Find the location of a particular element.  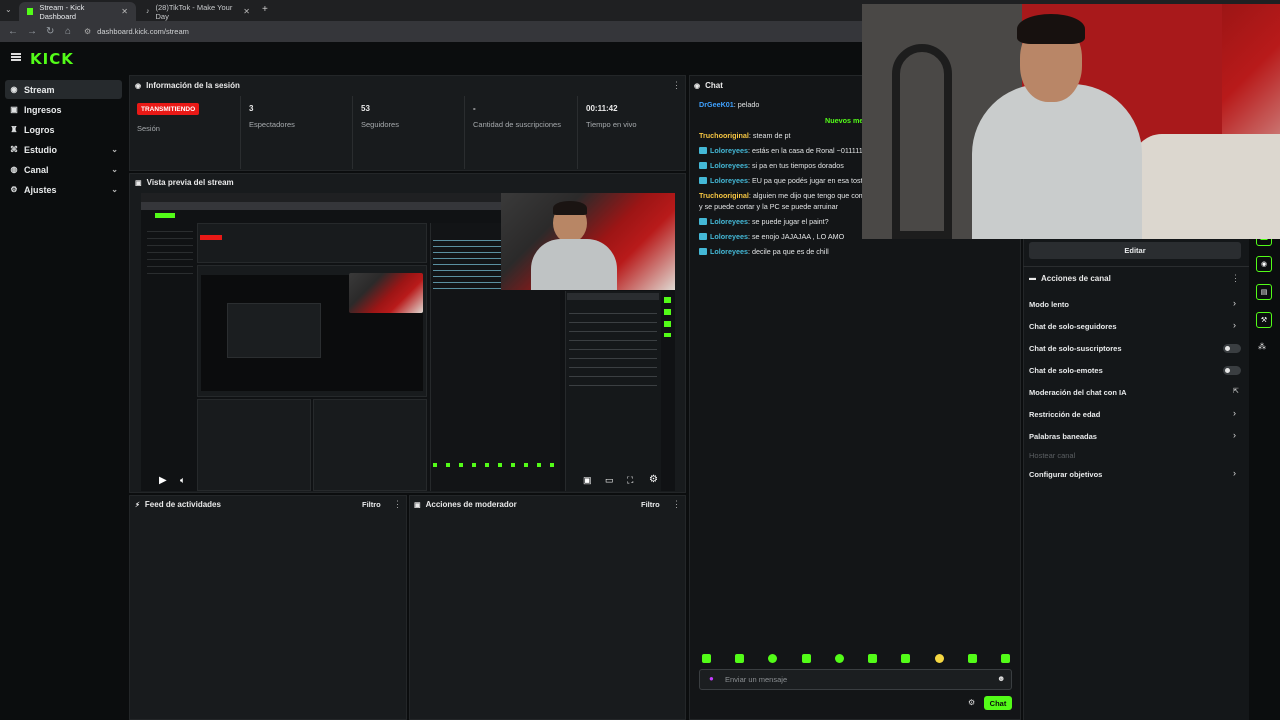

mic-icon: ● is located at coordinates (711, 678).